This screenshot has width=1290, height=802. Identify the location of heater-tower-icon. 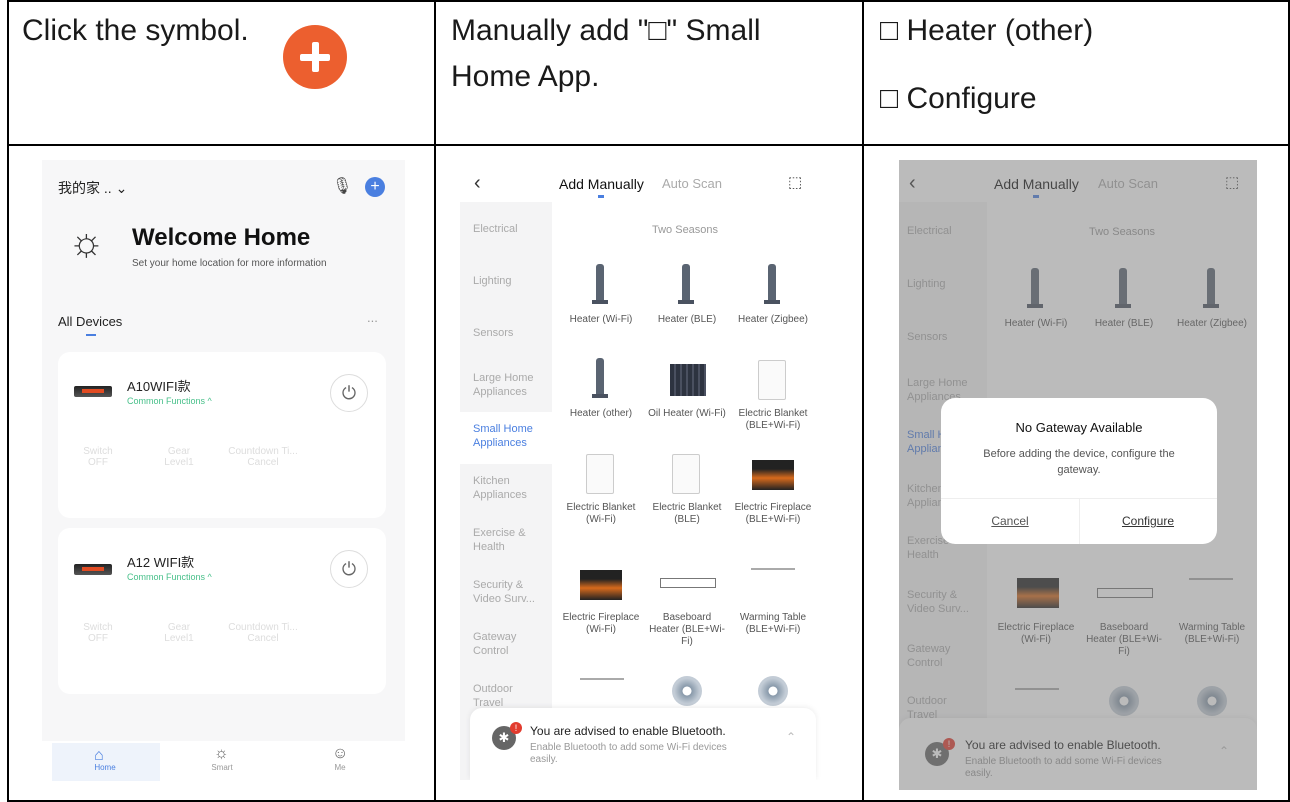
(686, 284).